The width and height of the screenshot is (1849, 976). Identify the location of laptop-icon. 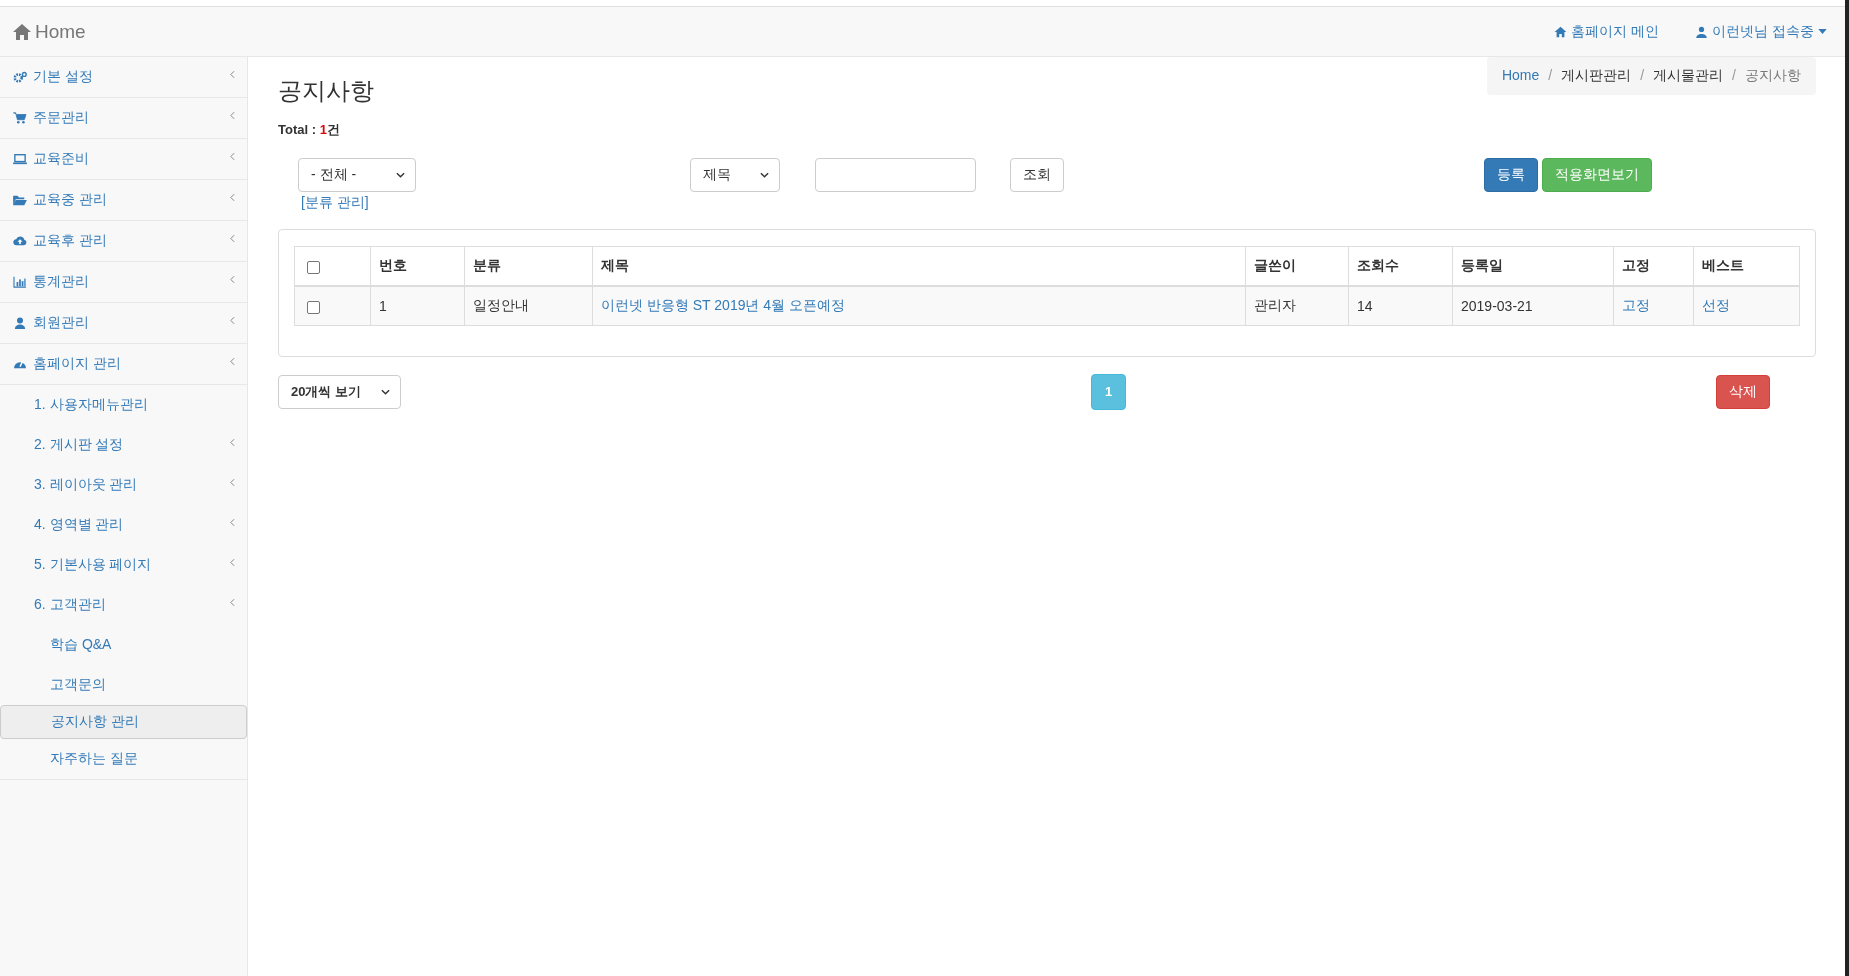
(20, 159).